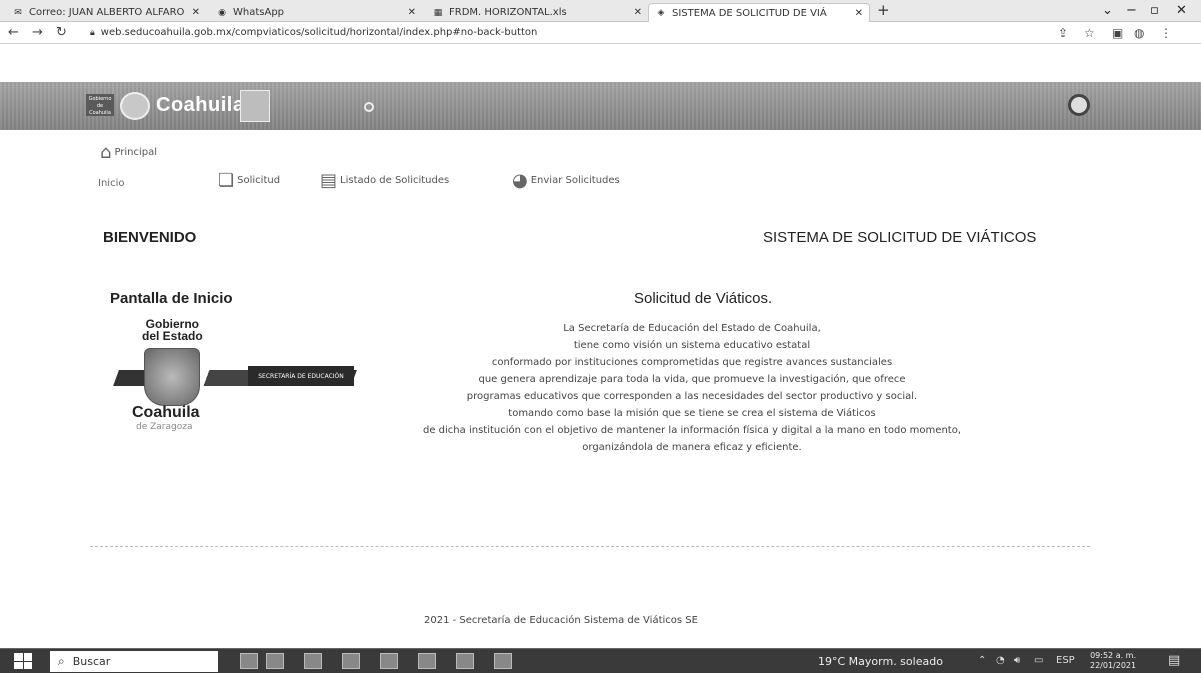 This screenshot has height=673, width=1201. Describe the element at coordinates (135, 106) in the screenshot. I see `state-seal-icon` at that location.